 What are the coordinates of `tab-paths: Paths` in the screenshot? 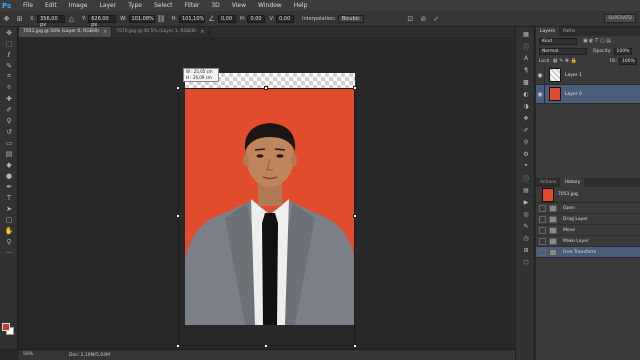 It's located at (569, 31).